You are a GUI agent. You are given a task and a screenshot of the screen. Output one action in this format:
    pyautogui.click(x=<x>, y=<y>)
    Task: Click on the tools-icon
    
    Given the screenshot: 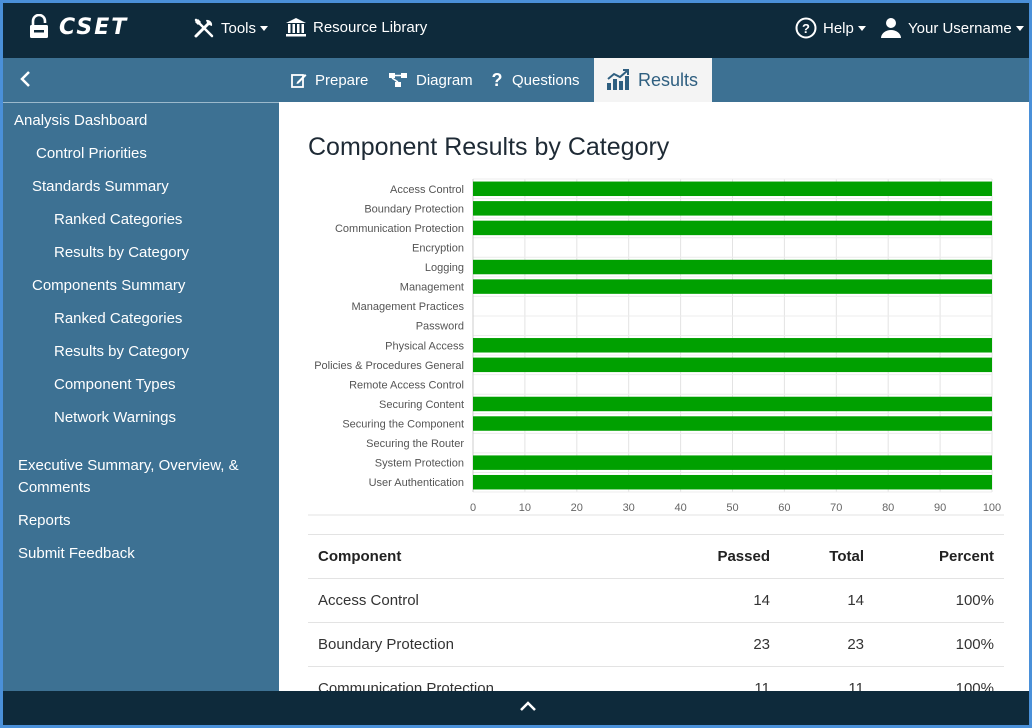 What is the action you would take?
    pyautogui.click(x=204, y=28)
    